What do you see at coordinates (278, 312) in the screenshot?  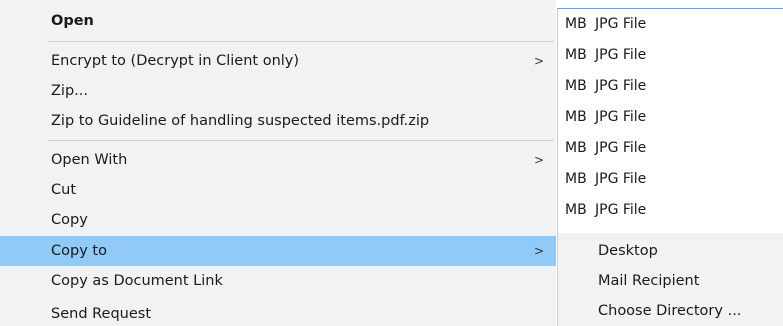 I see `menu-item-send-request: Send Request` at bounding box center [278, 312].